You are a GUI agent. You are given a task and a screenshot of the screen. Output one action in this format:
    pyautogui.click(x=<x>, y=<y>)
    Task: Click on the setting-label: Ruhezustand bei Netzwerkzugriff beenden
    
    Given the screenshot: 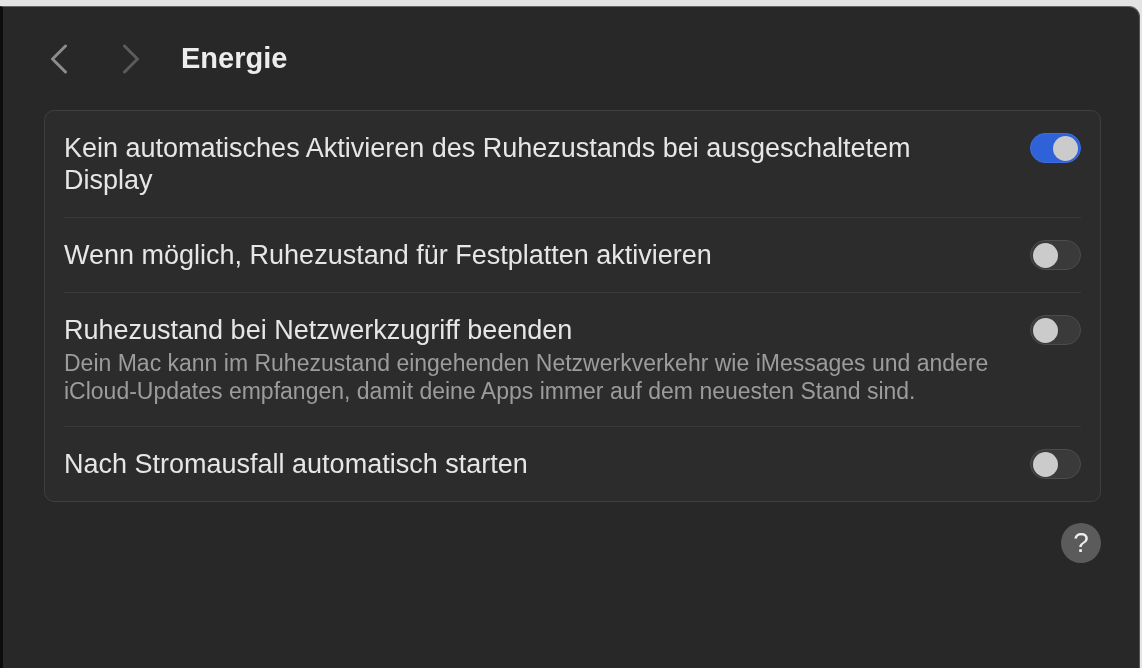 What is the action you would take?
    pyautogui.click(x=319, y=330)
    